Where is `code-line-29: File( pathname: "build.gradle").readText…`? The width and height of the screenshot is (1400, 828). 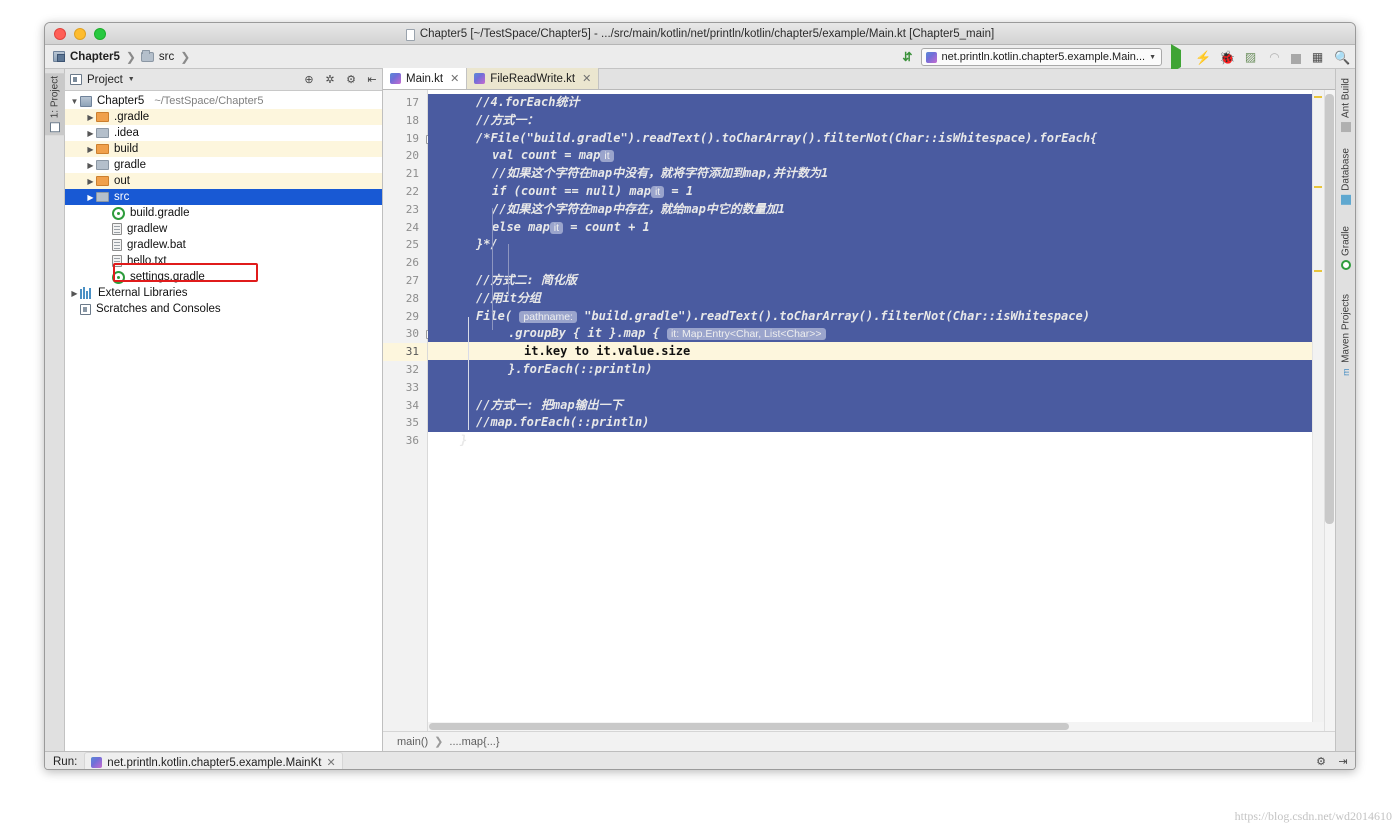
code-line-29: File( pathname: "build.gradle").readText… is located at coordinates (783, 315).